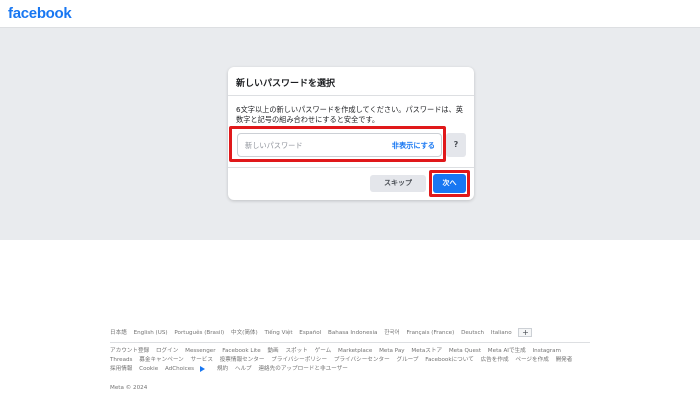 The width and height of the screenshot is (700, 407). I want to click on footer-link: Meta AIで生成, so click(507, 351).